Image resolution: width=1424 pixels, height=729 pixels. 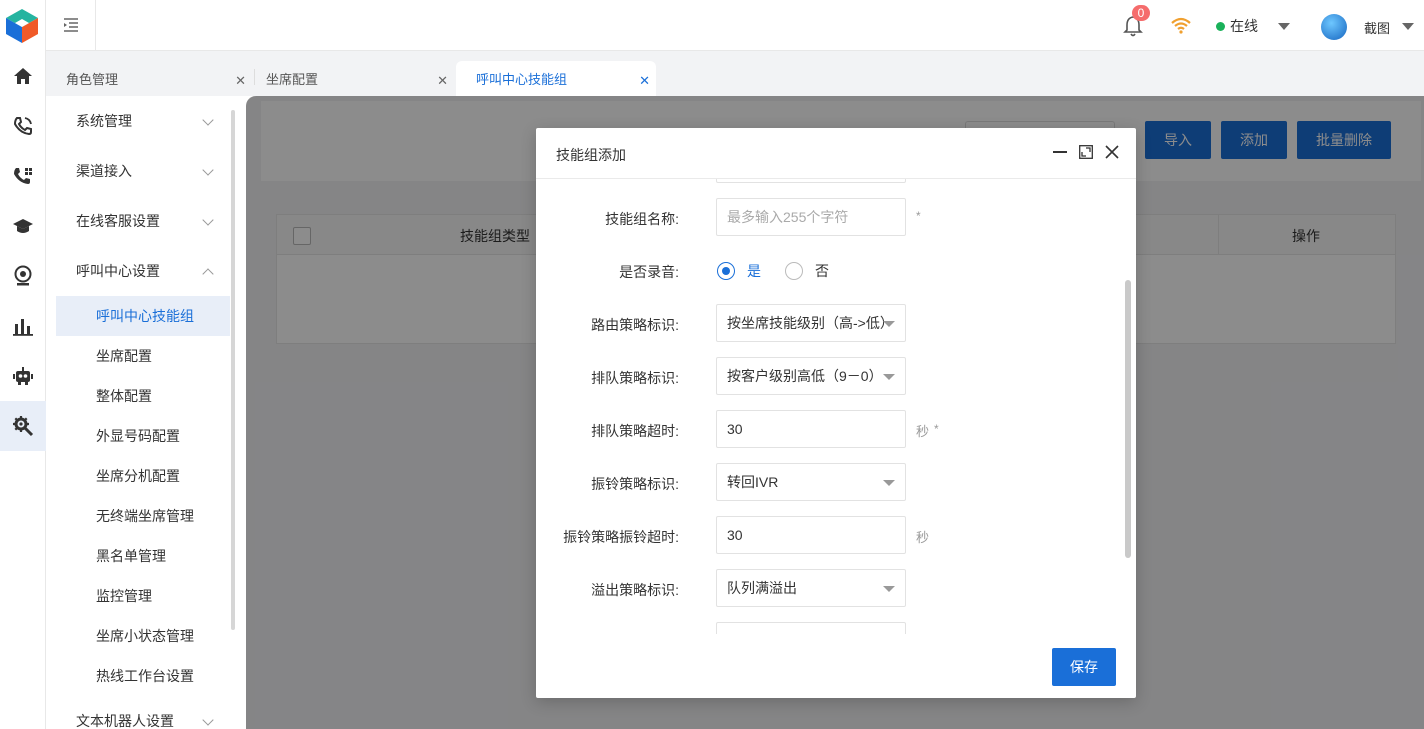 I want to click on sidebar-item-extension: 坐席分机配置, so click(x=143, y=476).